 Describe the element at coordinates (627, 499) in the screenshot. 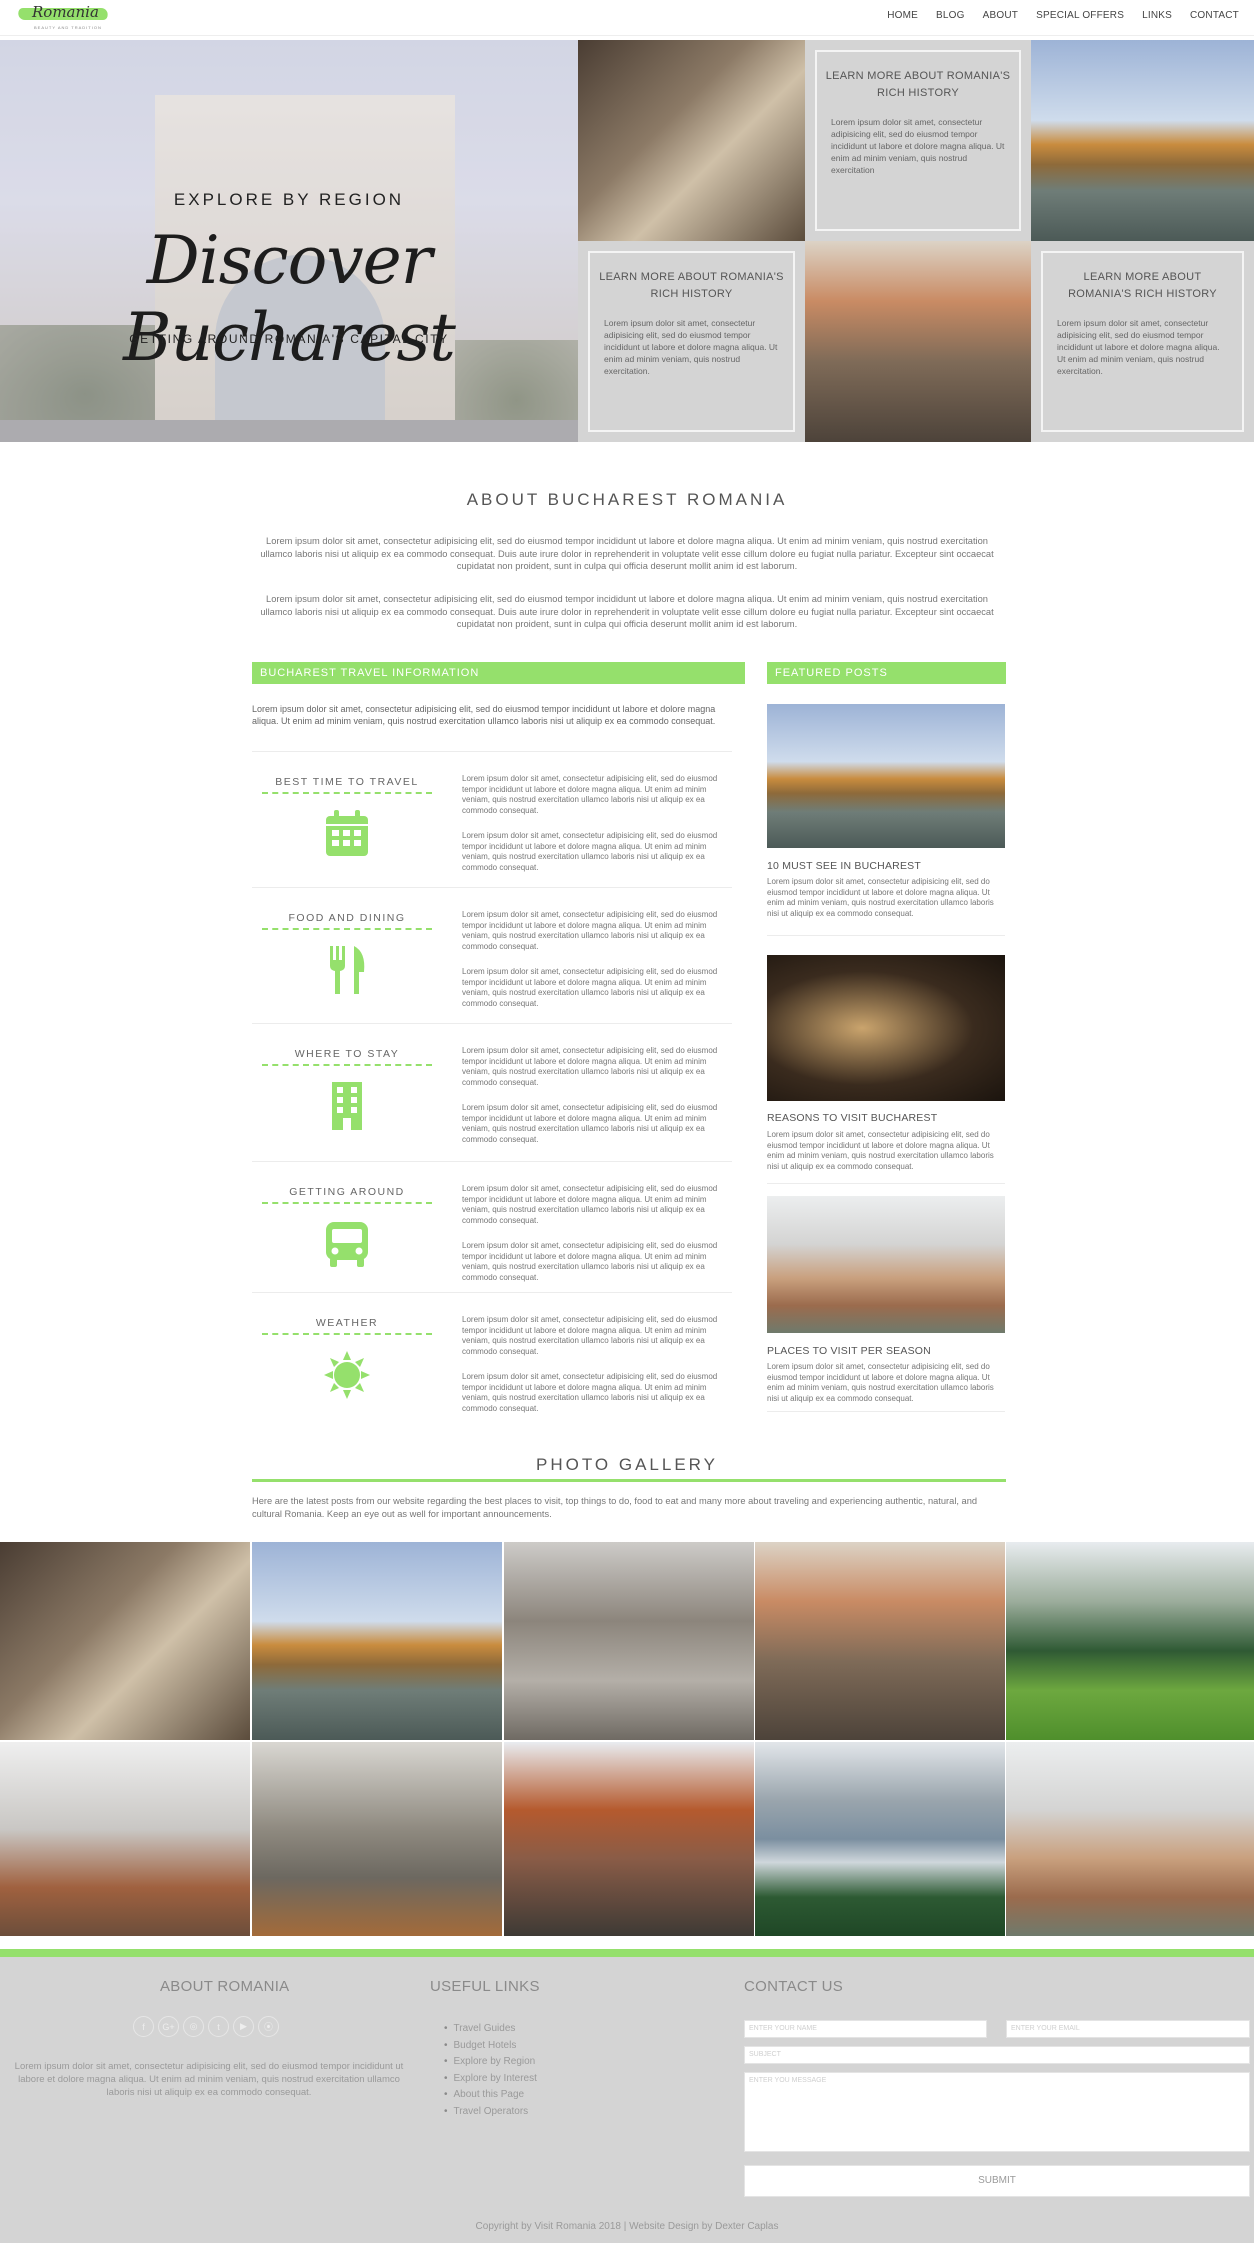

I see `about-title: ABOUT BUCHAREST ROMANIA` at that location.